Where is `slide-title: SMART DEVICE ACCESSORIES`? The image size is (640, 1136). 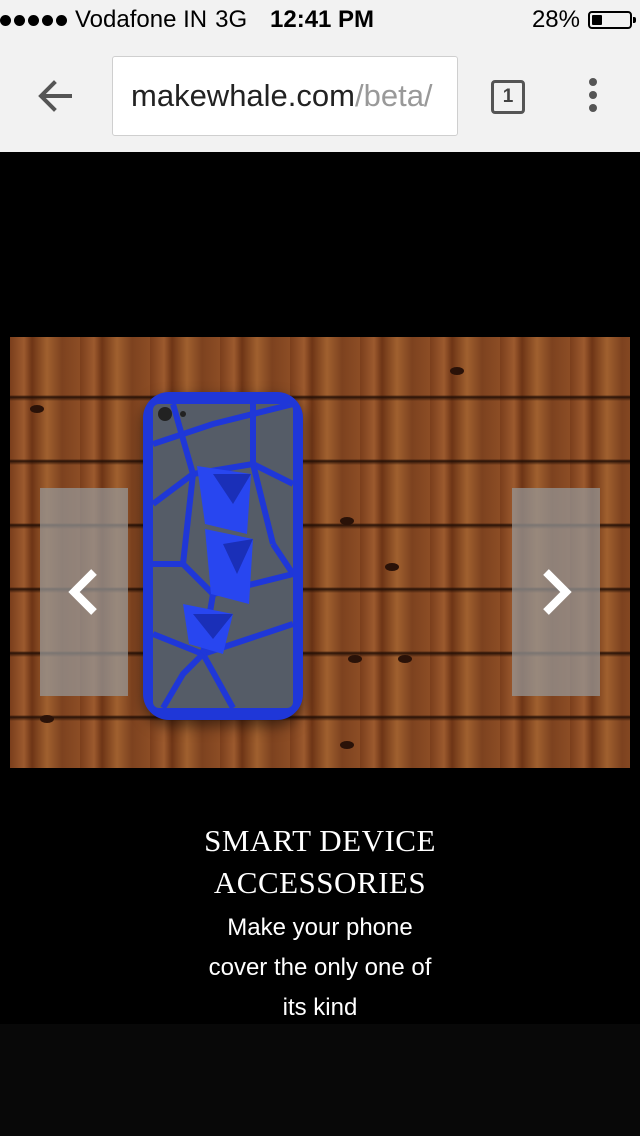
slide-title: SMART DEVICE ACCESSORIES is located at coordinates (320, 862).